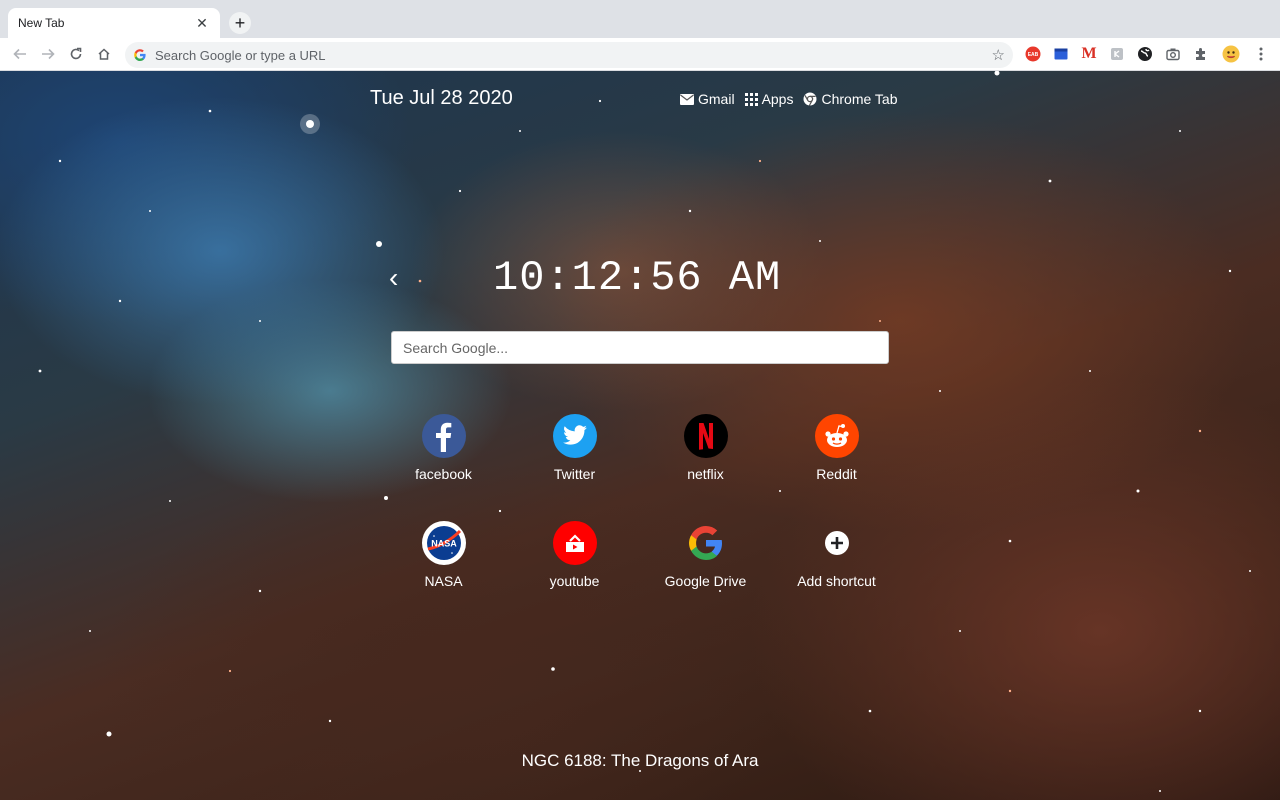  I want to click on add-shortcut-icon, so click(837, 543).